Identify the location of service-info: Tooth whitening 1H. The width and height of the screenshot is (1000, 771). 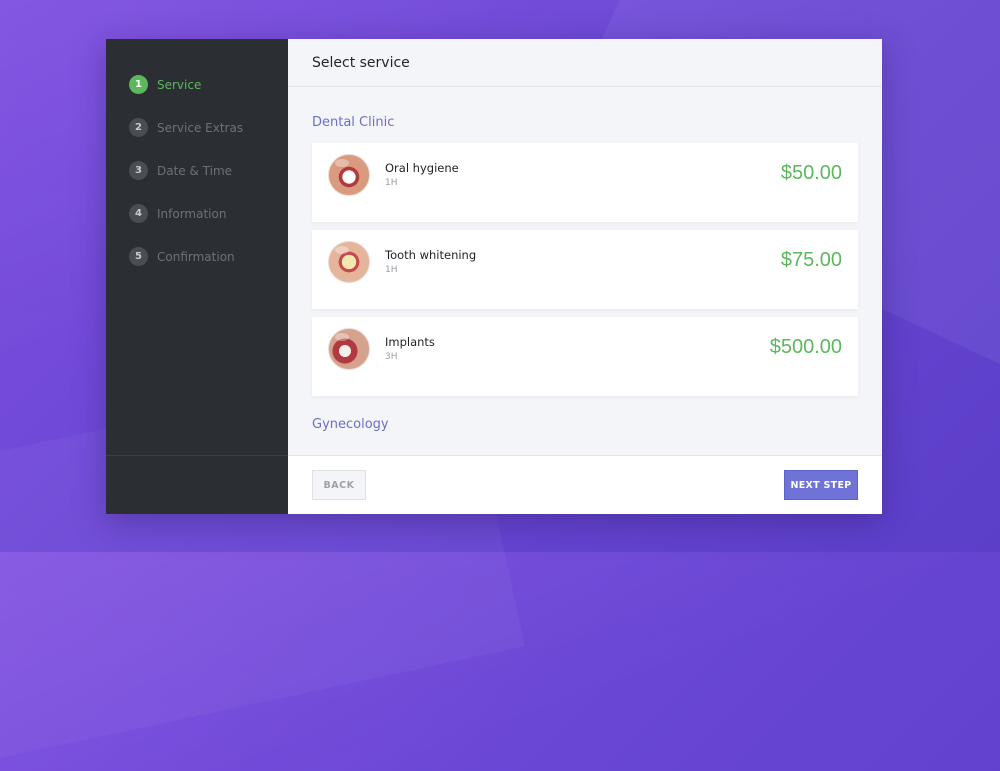
(430, 261).